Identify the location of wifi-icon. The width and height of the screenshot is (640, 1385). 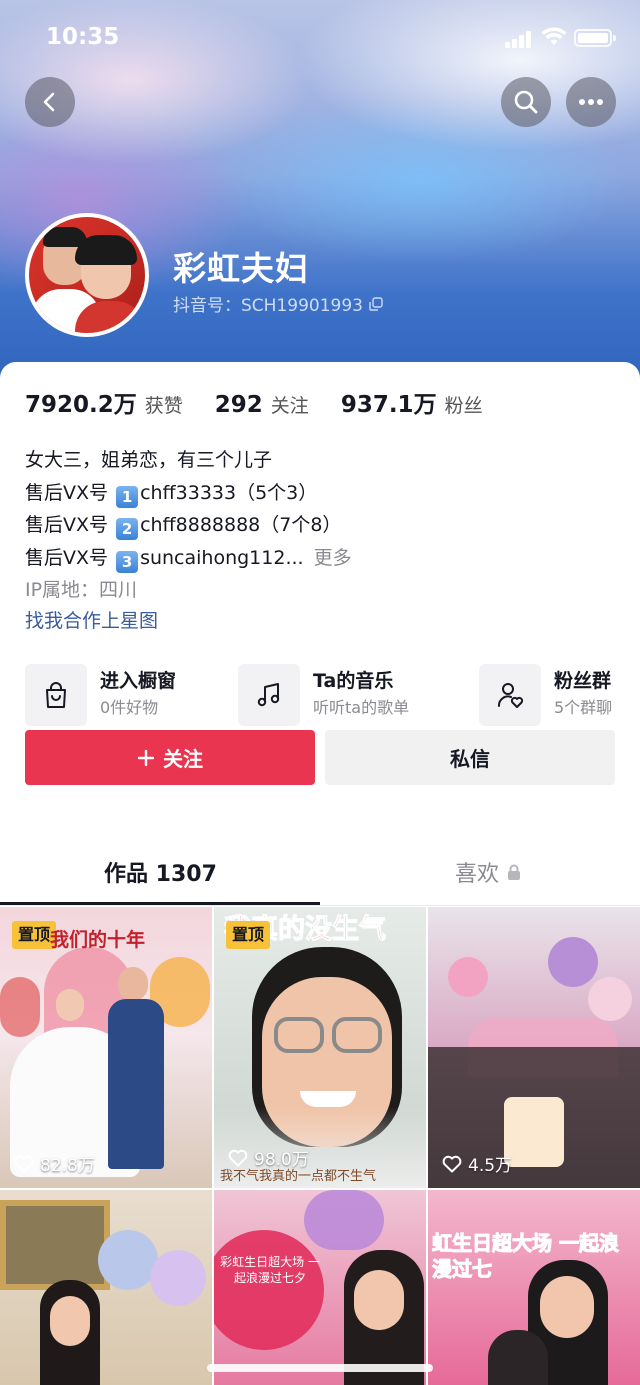
(554, 36).